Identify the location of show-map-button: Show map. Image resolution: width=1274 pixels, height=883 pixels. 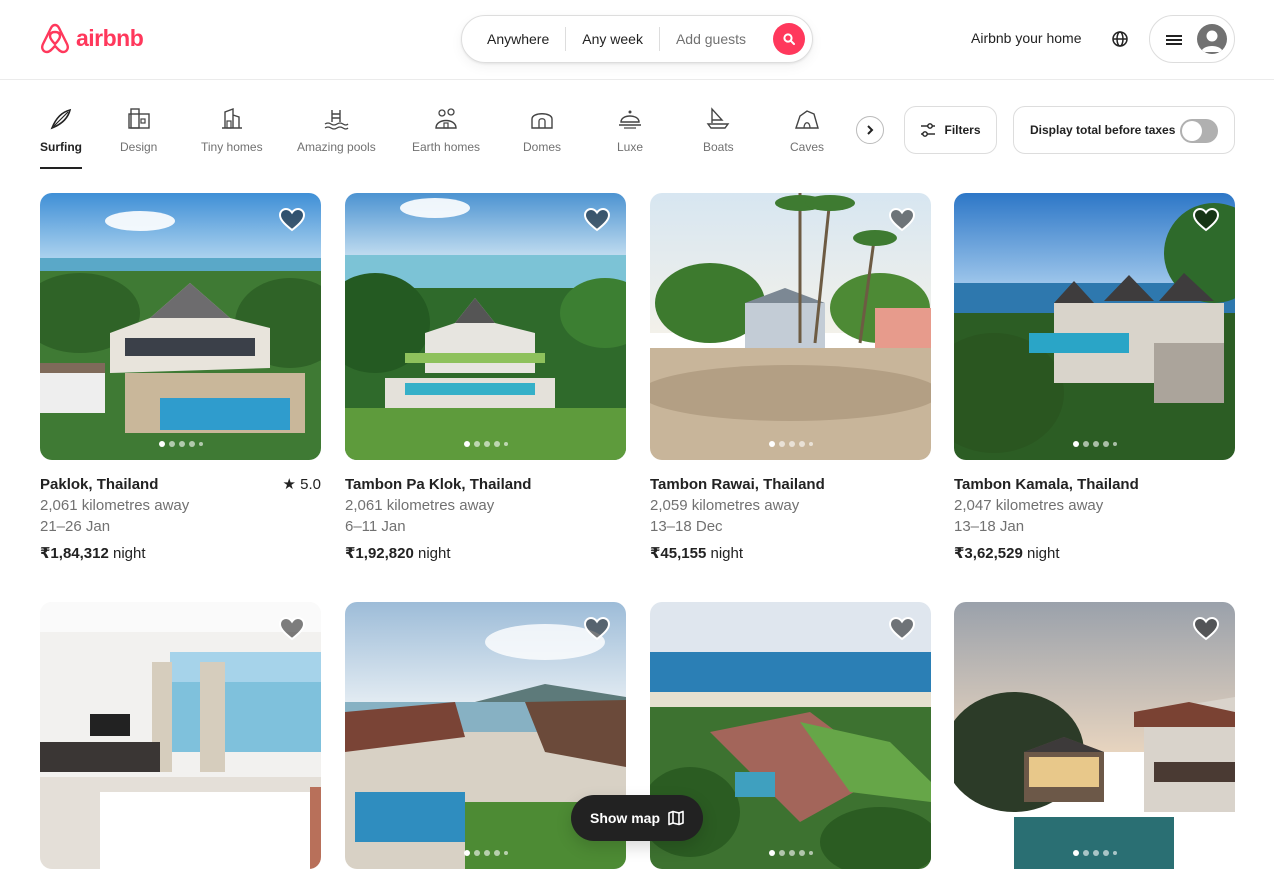
(637, 818).